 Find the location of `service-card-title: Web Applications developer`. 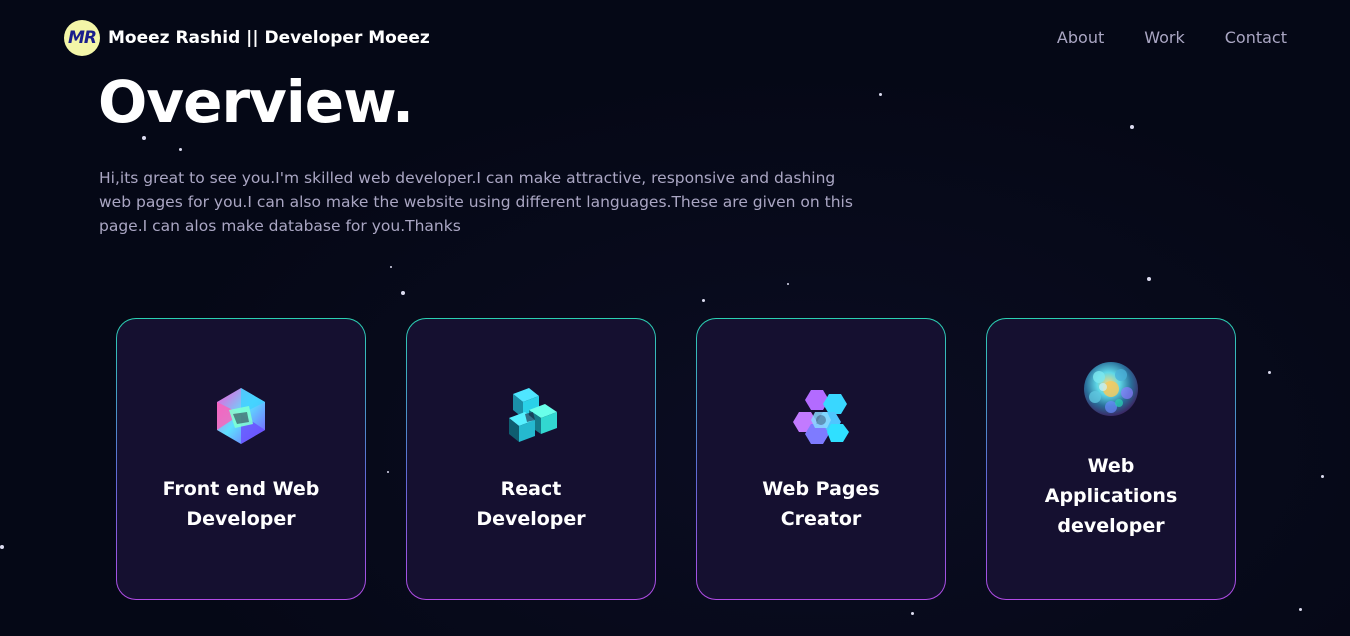

service-card-title: Web Applications developer is located at coordinates (1111, 496).